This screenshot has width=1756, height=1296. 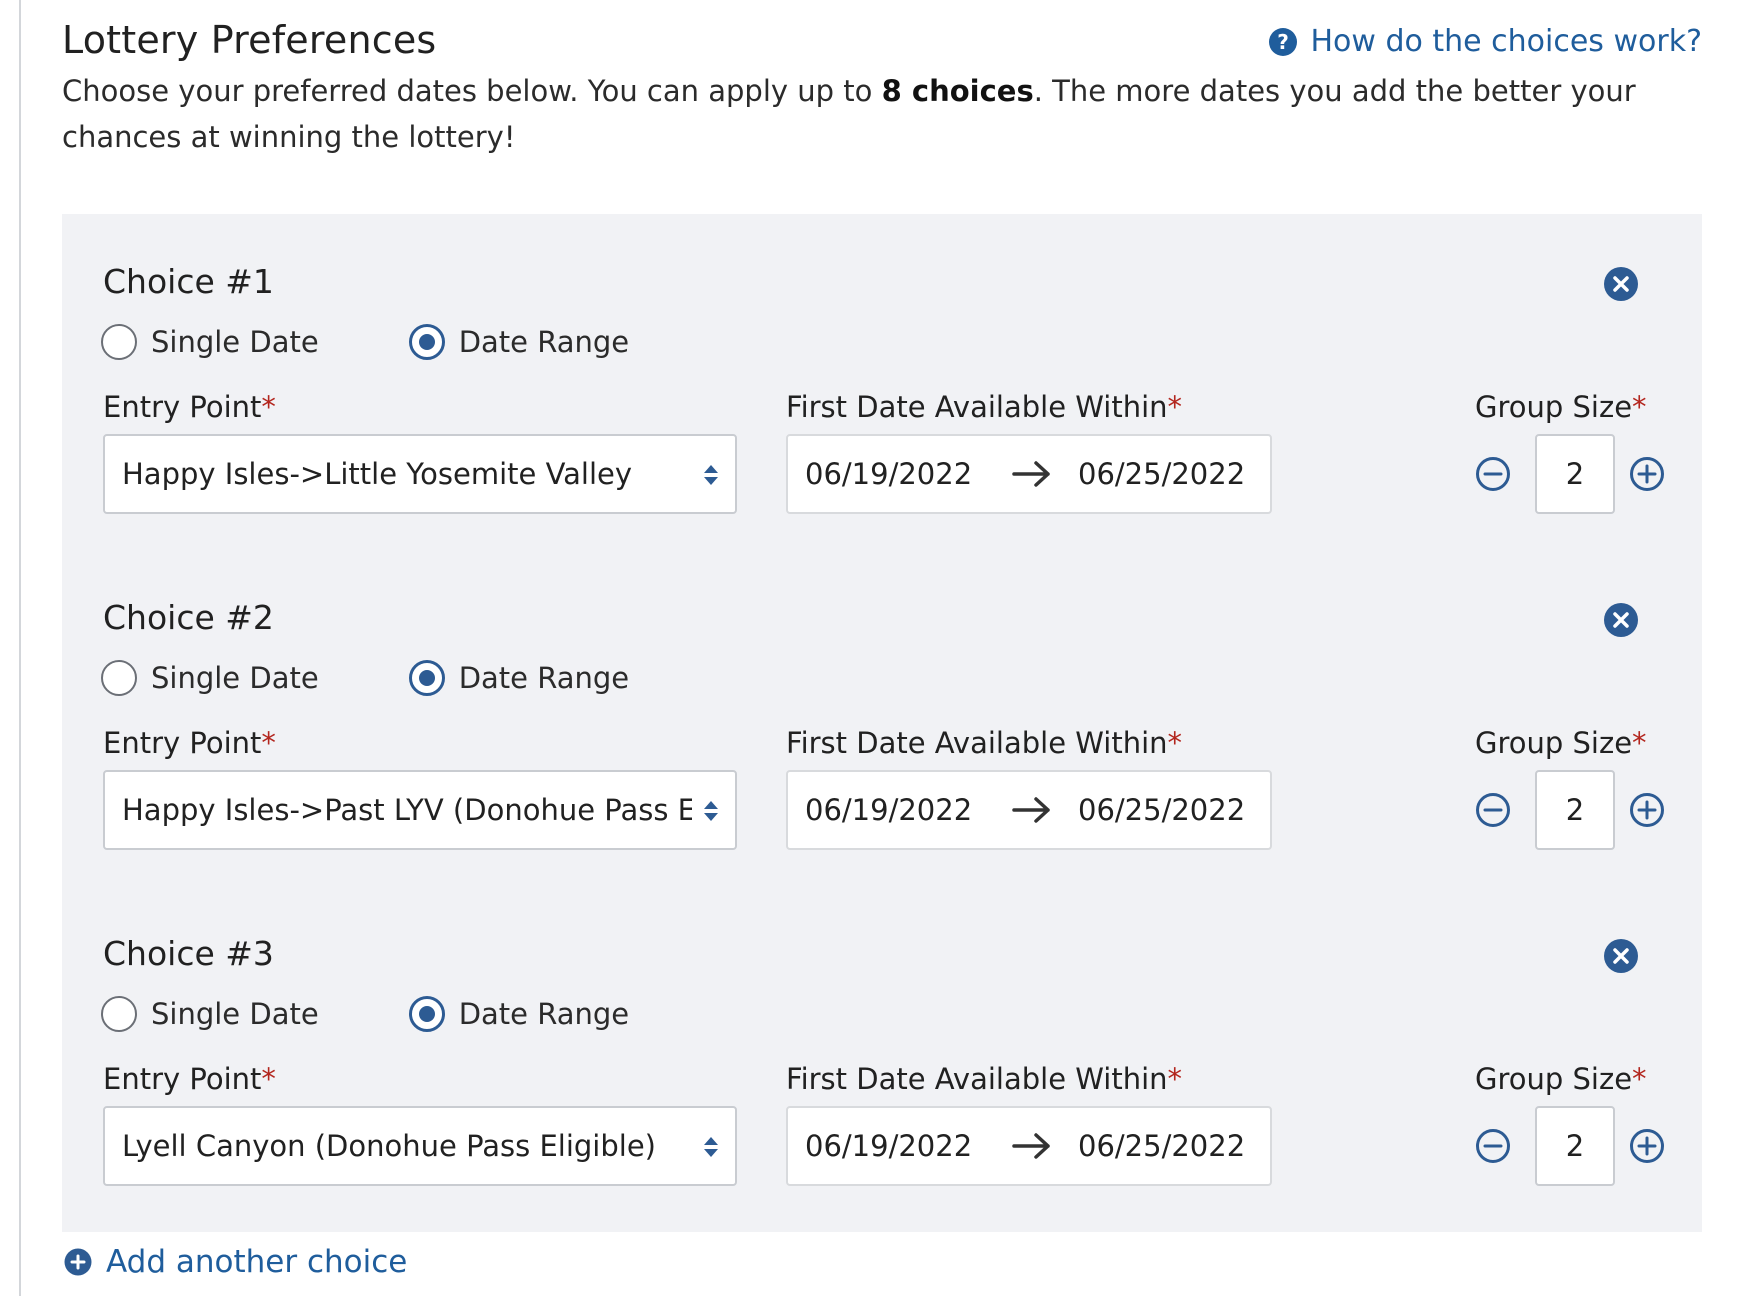 I want to click on plus-circle-filled-icon, so click(x=78, y=1262).